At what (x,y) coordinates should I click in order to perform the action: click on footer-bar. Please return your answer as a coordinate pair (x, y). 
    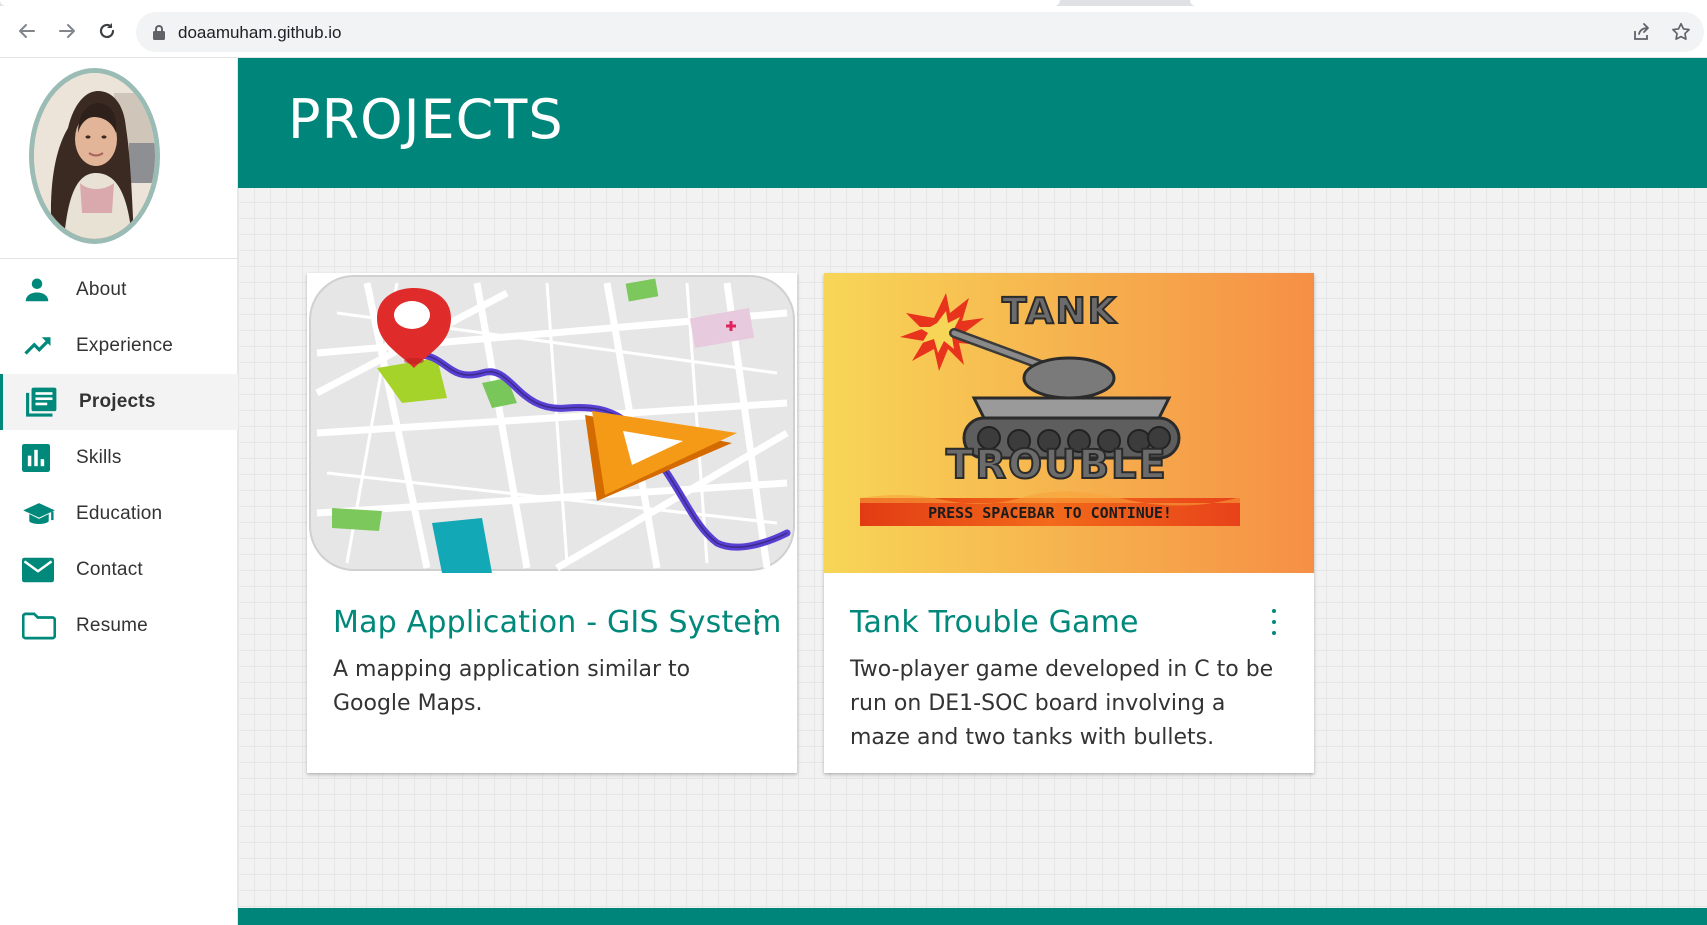
    Looking at the image, I should click on (972, 916).